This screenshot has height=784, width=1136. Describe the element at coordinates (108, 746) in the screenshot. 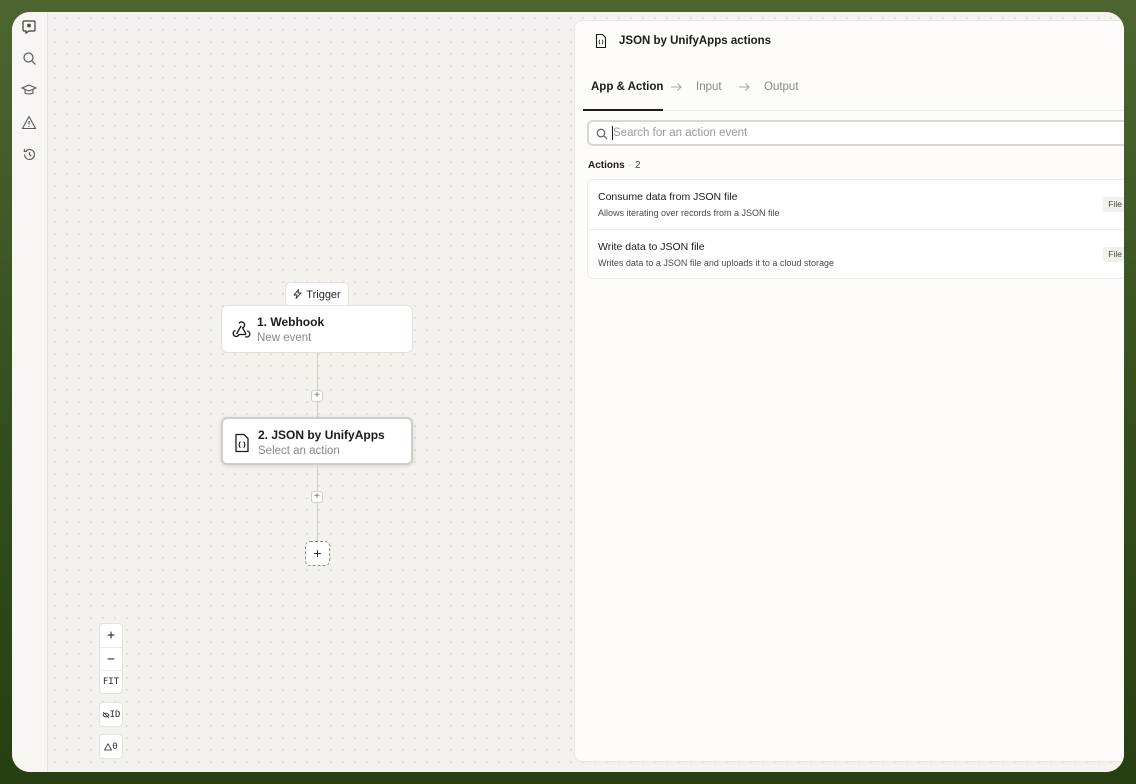

I see `warning-small-icon` at that location.